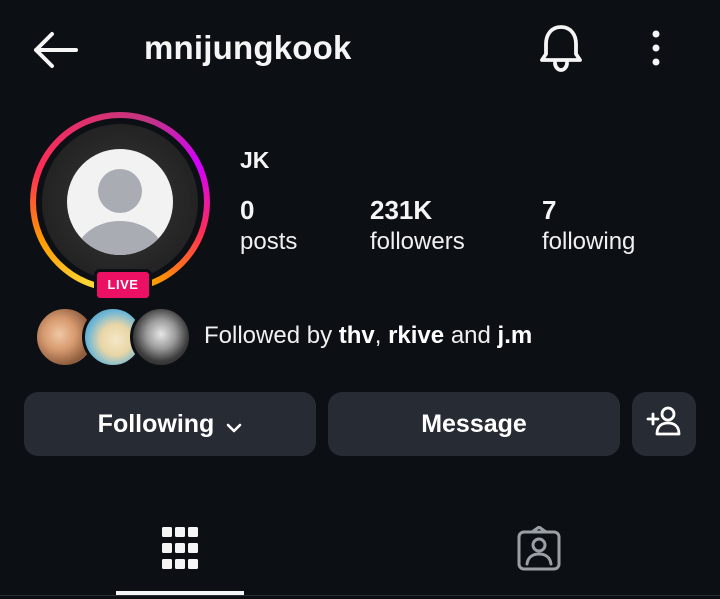  What do you see at coordinates (539, 551) in the screenshot?
I see `tagged-photos-icon` at bounding box center [539, 551].